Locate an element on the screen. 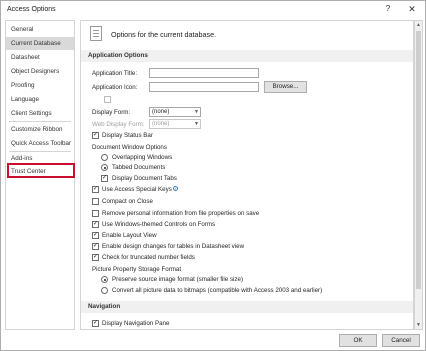 Image resolution: width=426 pixels, height=351 pixels. scrollbar-thumb is located at coordinates (418, 160).